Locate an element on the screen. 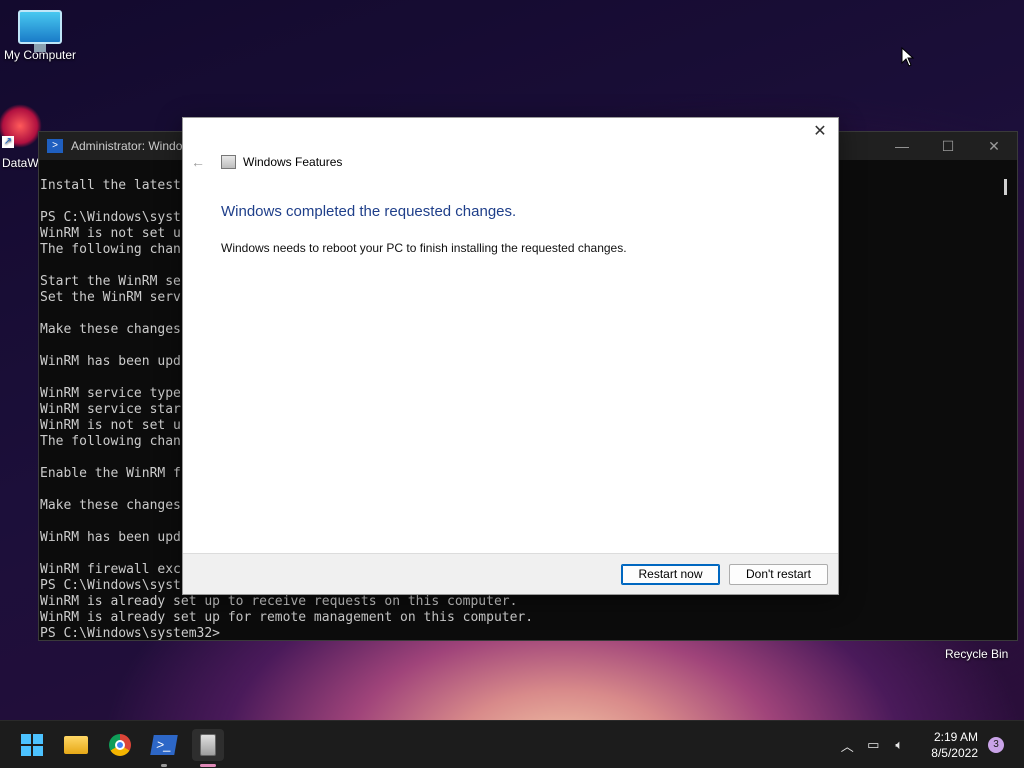 The image size is (1024, 768). powershell-icon: >_ is located at coordinates (164, 745).